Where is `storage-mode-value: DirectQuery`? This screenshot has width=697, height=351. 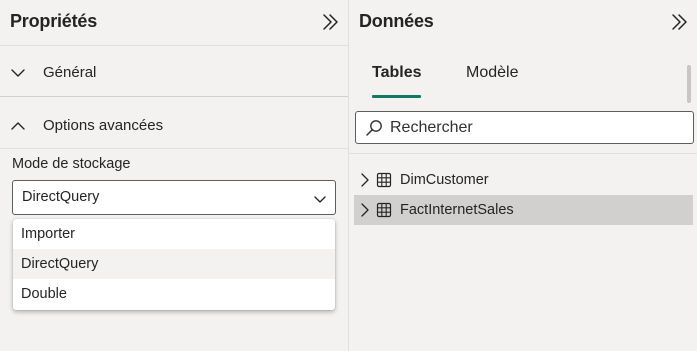
storage-mode-value: DirectQuery is located at coordinates (61, 197).